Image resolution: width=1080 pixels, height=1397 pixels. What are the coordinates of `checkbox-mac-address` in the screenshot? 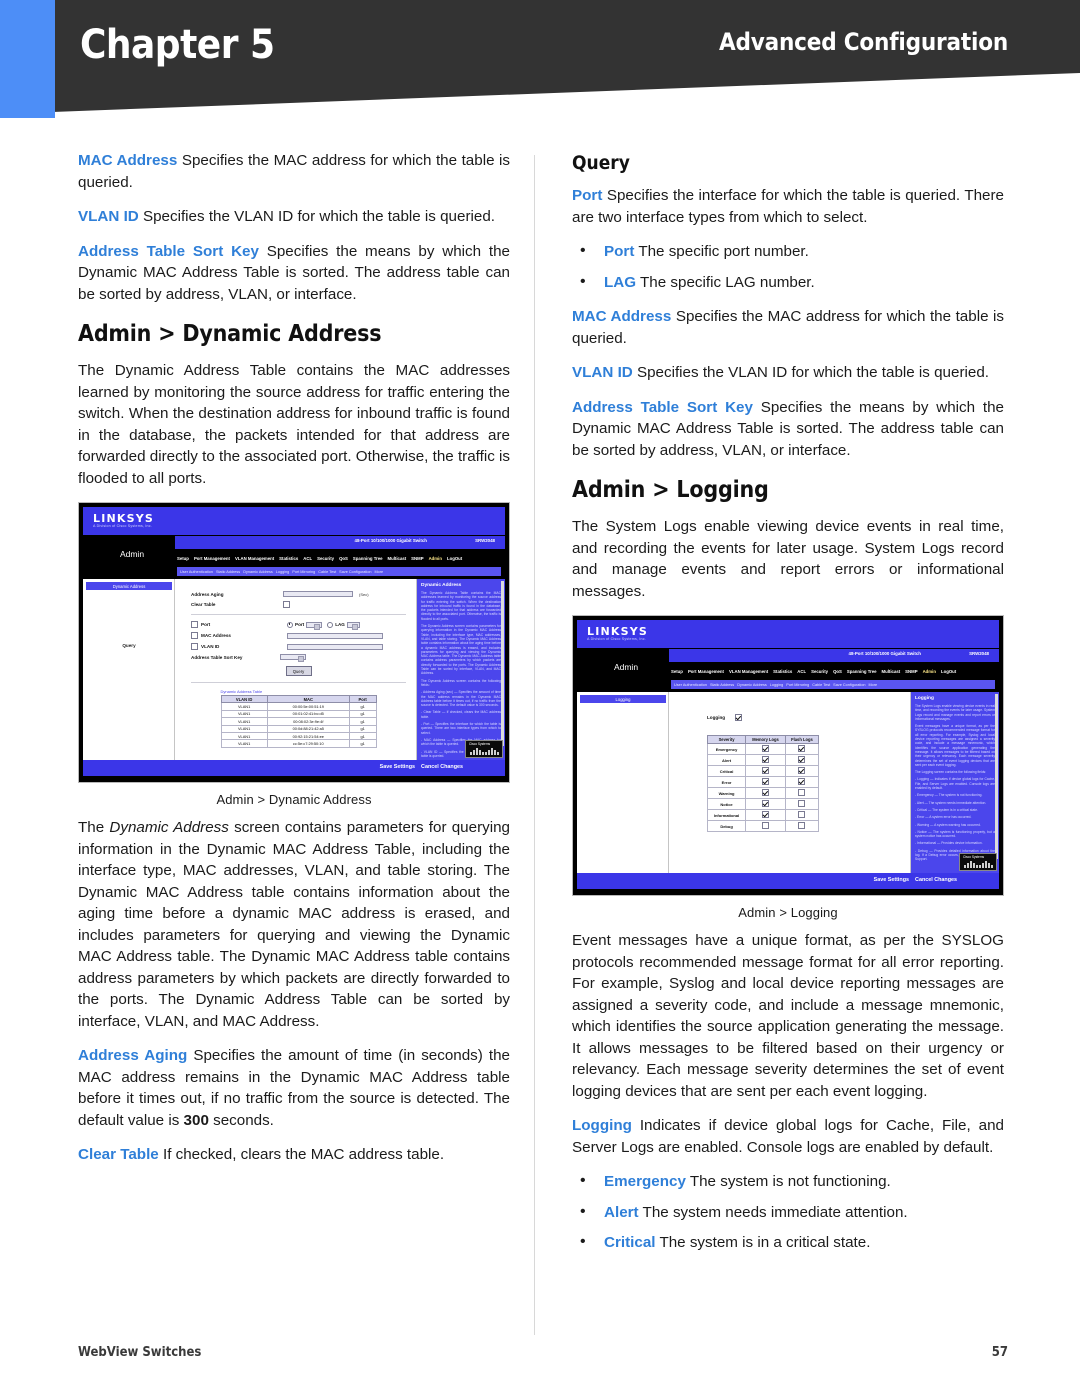 It's located at (194, 635).